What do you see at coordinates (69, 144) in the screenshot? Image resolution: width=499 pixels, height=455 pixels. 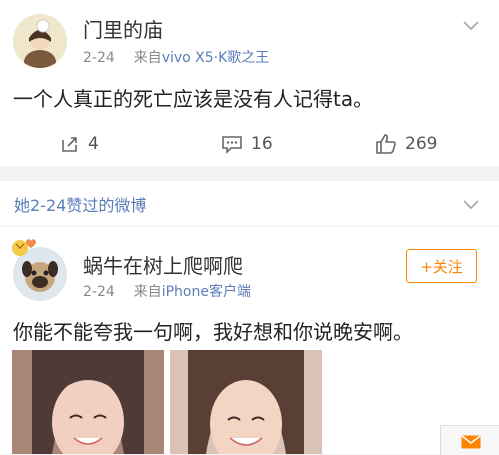 I see `repost-icon` at bounding box center [69, 144].